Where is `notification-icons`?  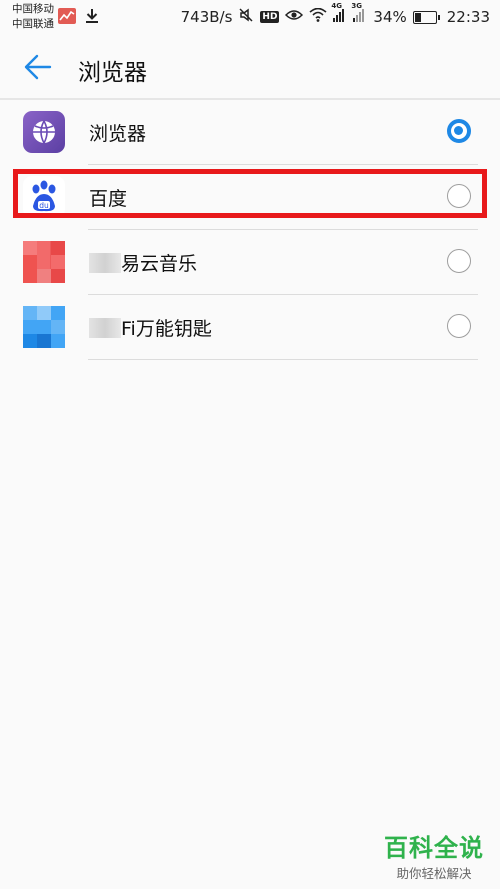
notification-icons is located at coordinates (79, 18).